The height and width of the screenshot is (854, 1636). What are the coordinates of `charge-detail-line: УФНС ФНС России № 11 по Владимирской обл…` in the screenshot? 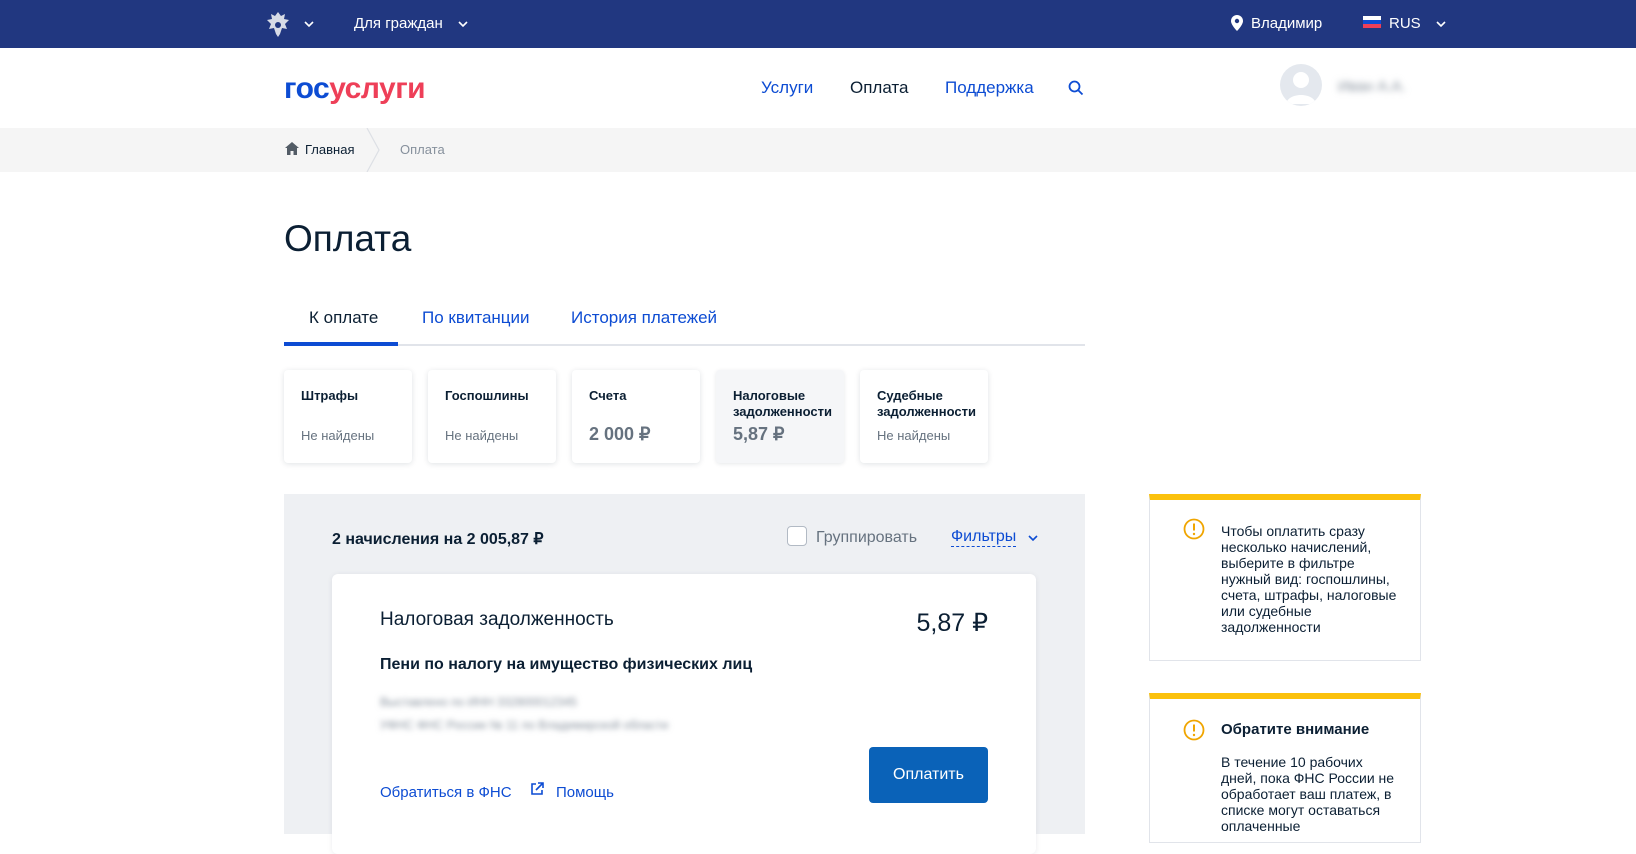 It's located at (524, 725).